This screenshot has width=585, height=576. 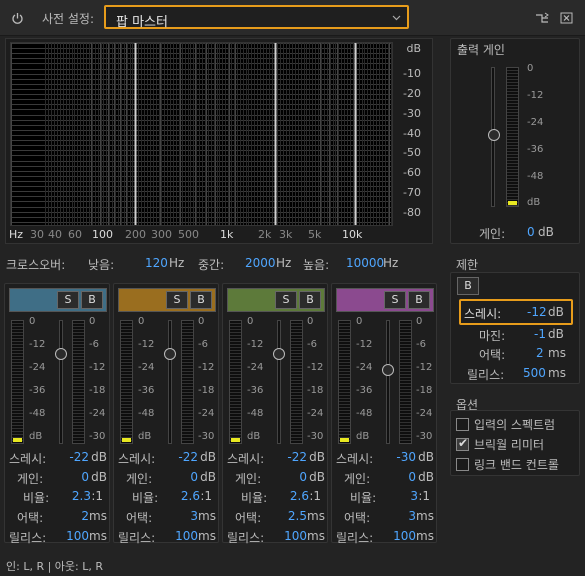 I want to click on band-2-threshold-fader-track, so click(x=170, y=382).